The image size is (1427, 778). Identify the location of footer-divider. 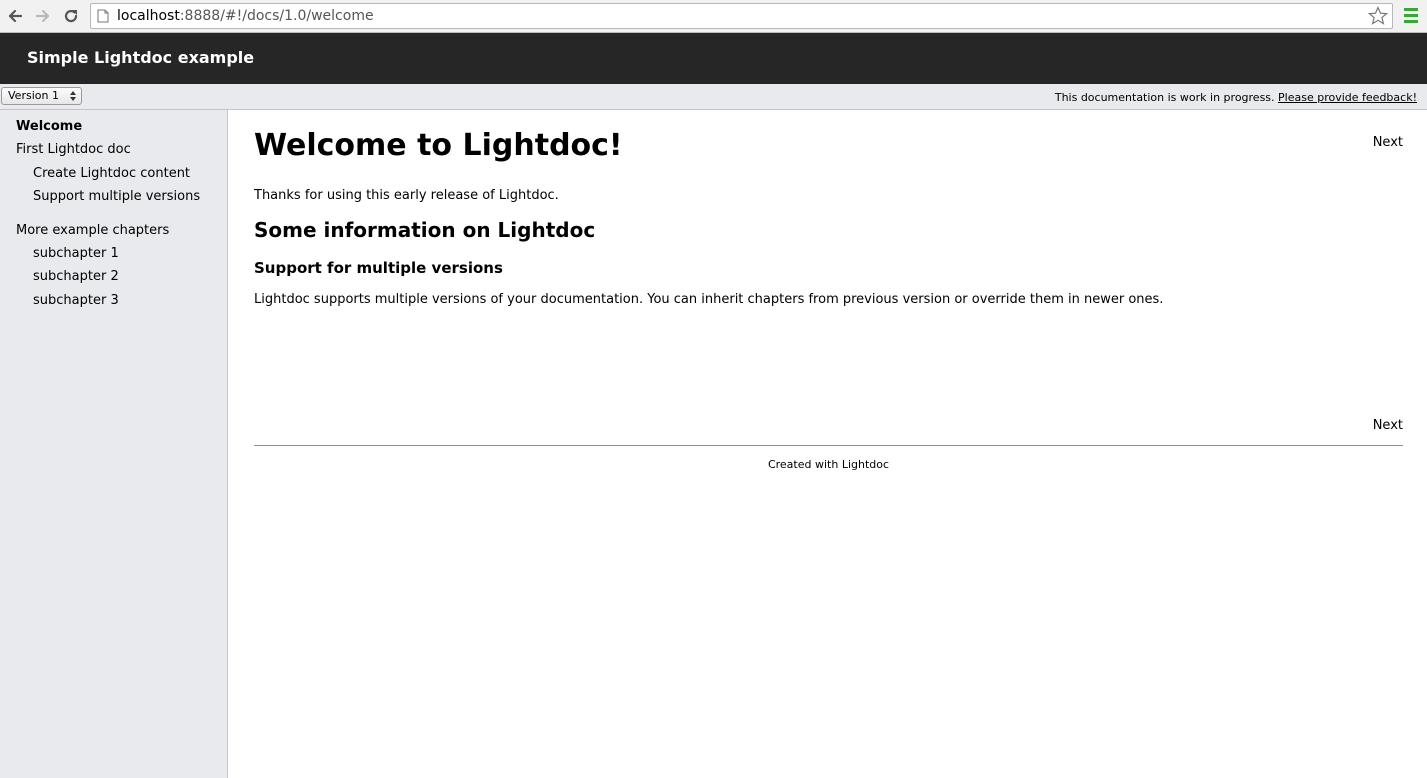
(828, 445).